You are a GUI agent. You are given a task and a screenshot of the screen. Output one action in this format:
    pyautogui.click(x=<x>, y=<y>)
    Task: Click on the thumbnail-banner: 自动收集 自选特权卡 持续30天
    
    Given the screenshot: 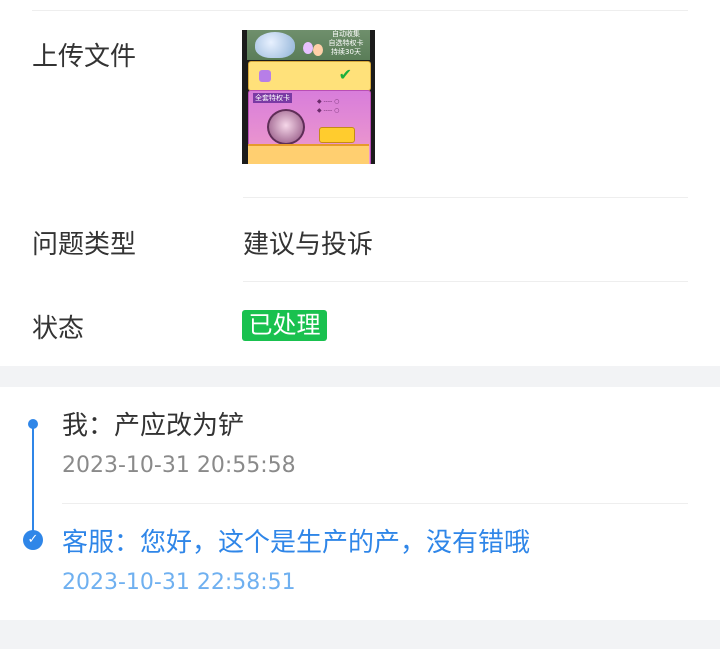 What is the action you would take?
    pyautogui.click(x=308, y=45)
    